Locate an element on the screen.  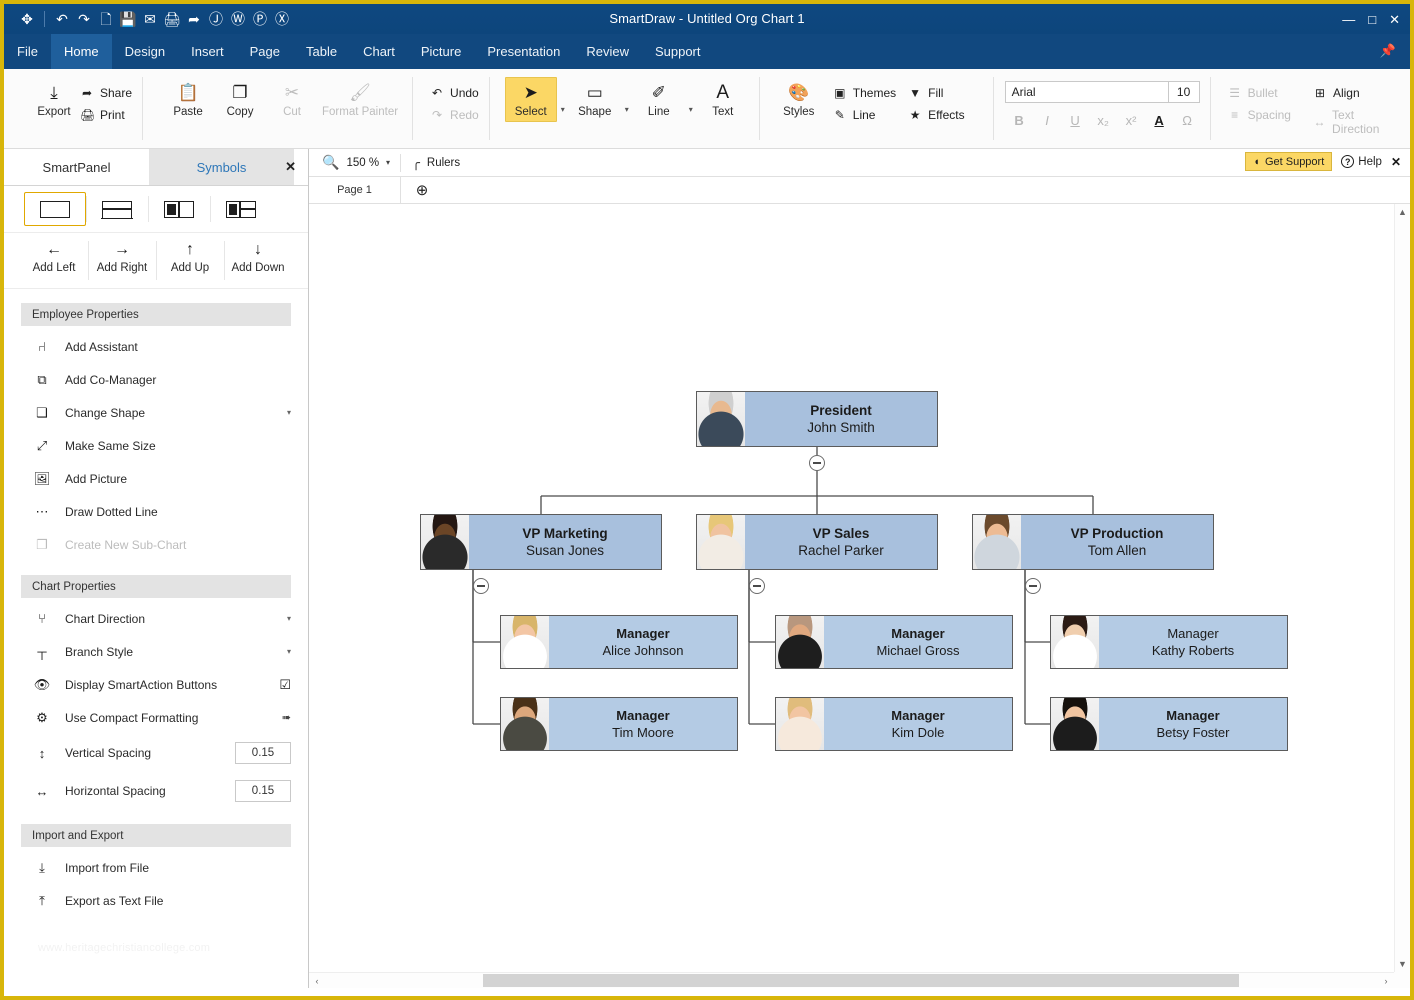
print-button: 🖨 Print is located at coordinates (106, 115).